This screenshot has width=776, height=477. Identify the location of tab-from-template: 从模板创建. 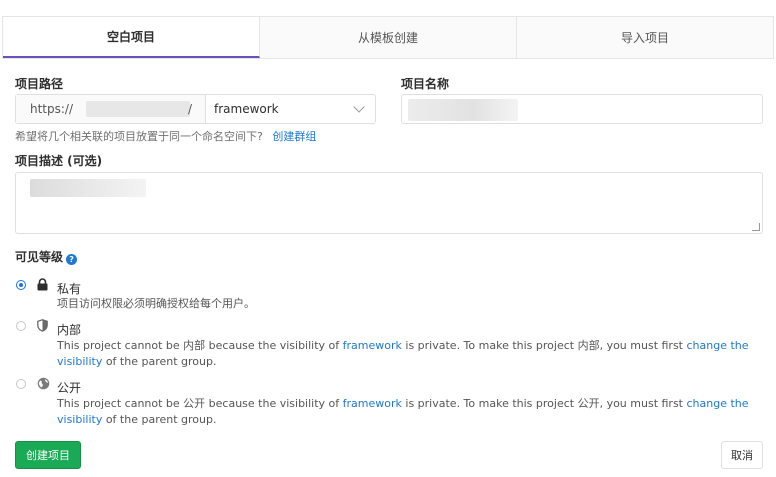
(388, 37).